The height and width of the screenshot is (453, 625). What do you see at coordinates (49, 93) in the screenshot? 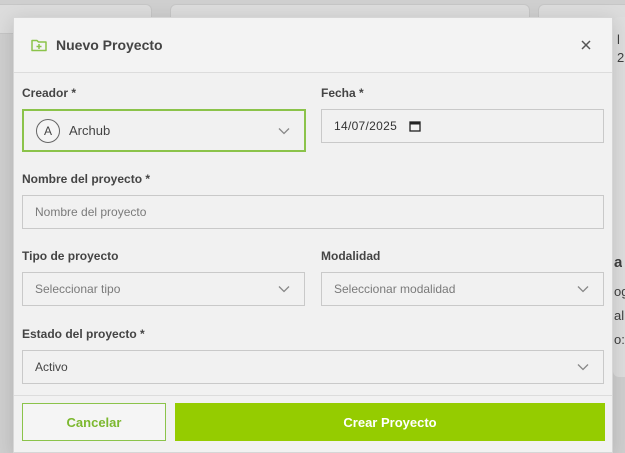
I see `creator-label: Creador *` at bounding box center [49, 93].